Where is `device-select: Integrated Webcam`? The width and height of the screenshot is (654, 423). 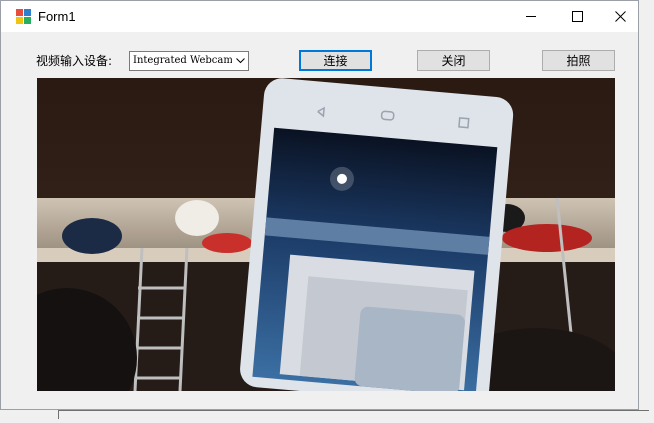
device-select: Integrated Webcam is located at coordinates (189, 61).